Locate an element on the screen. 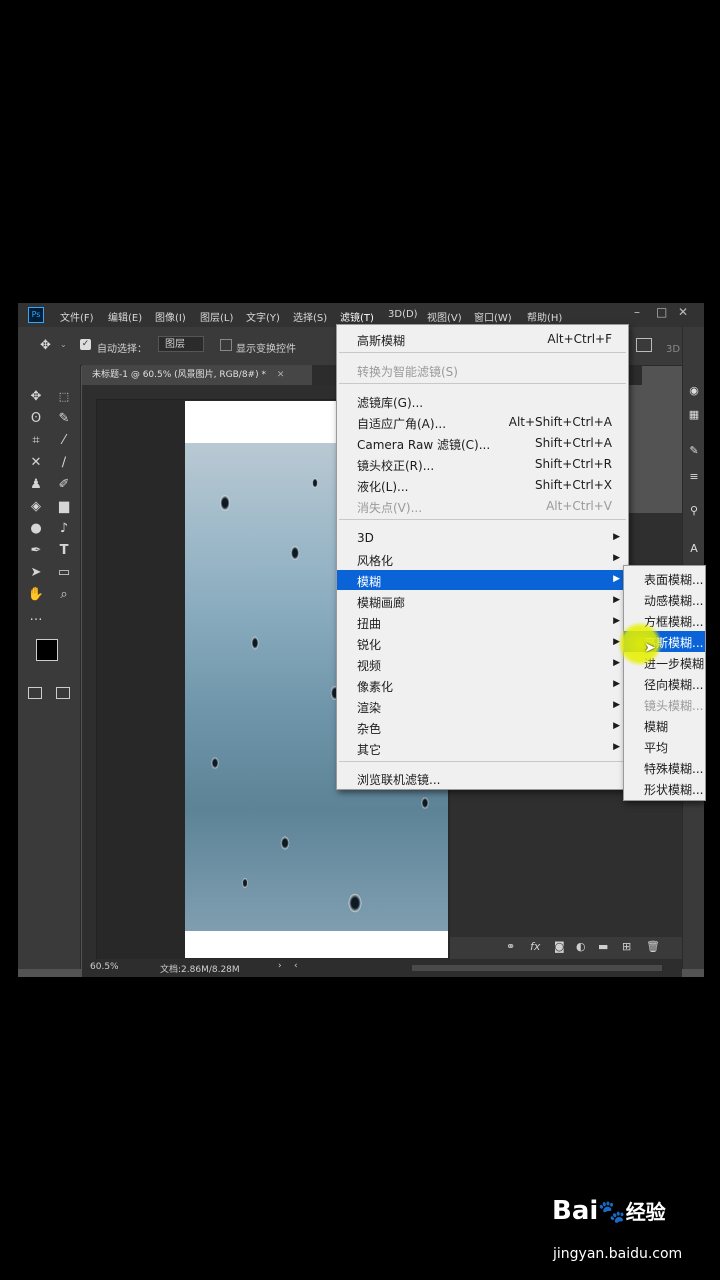 The width and height of the screenshot is (720, 1280). menu-window: 窗口(W) is located at coordinates (493, 316).